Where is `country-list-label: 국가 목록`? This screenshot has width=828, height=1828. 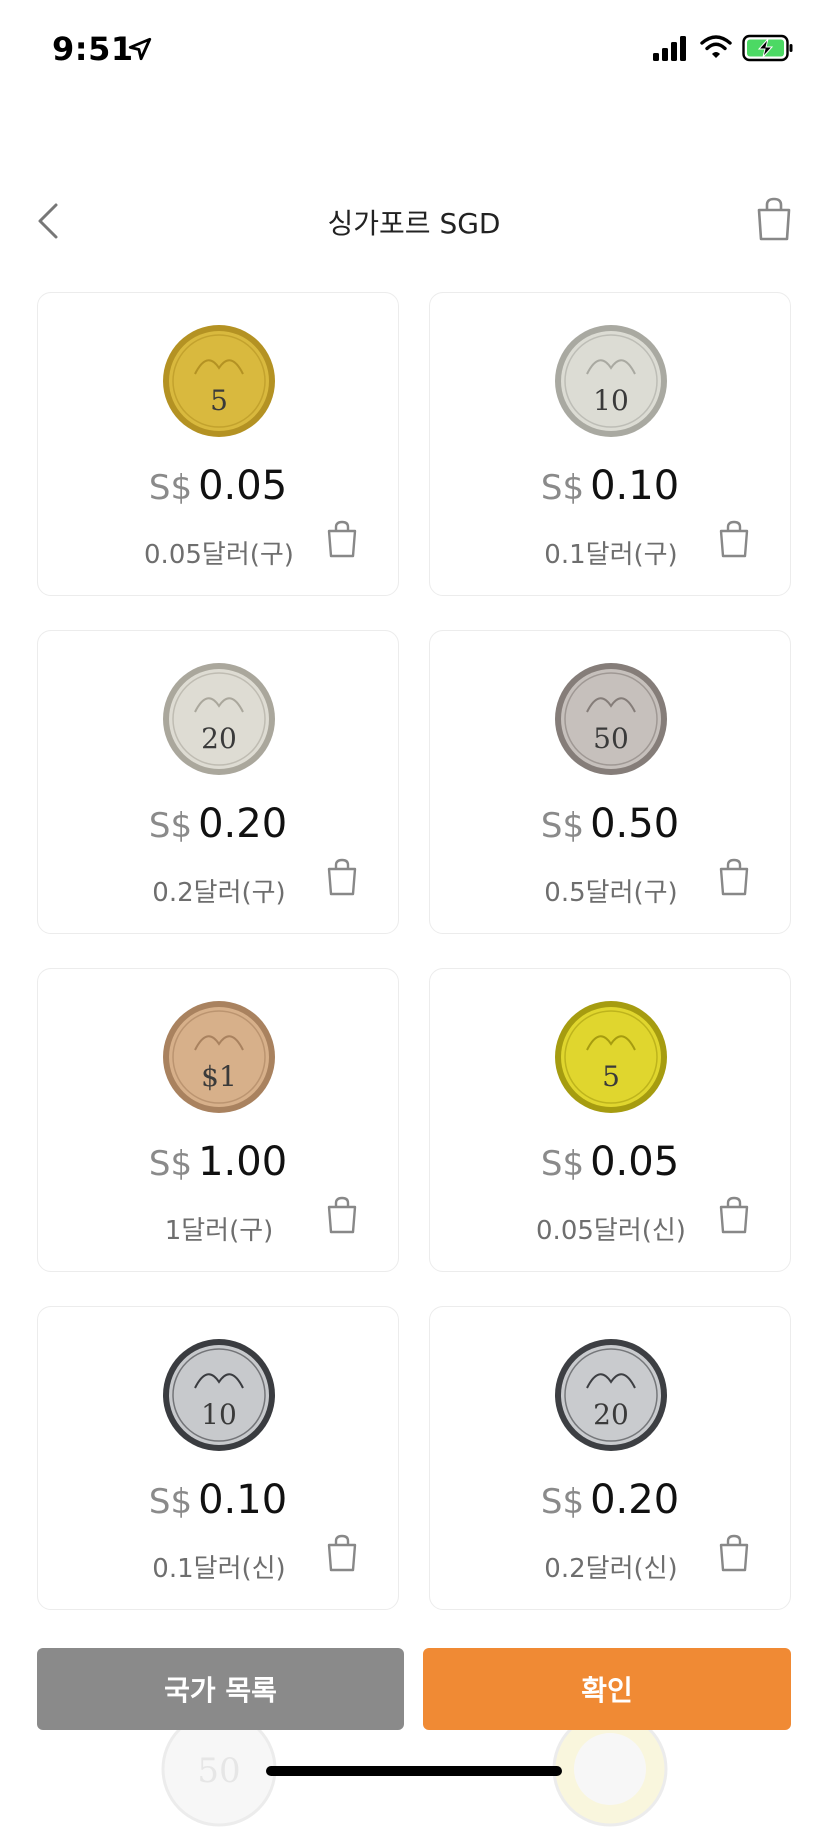 country-list-label: 국가 목록 is located at coordinates (220, 1690).